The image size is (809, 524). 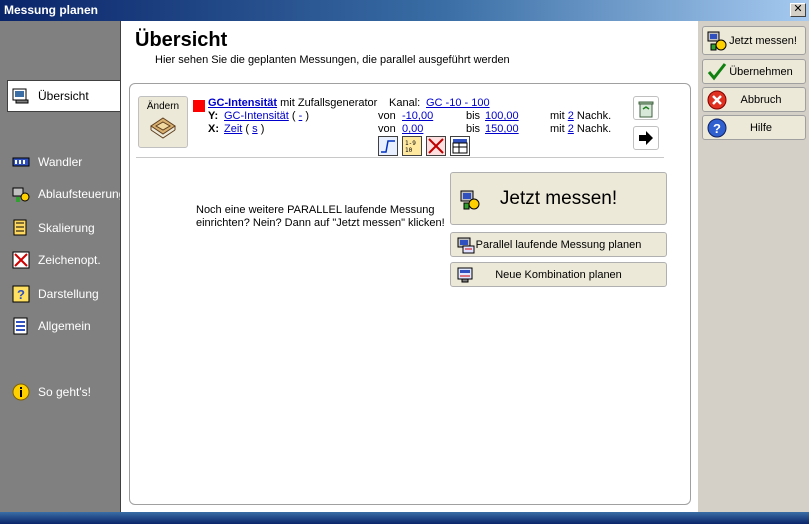 What do you see at coordinates (213, 129) in the screenshot?
I see `x-axis-label: X:` at bounding box center [213, 129].